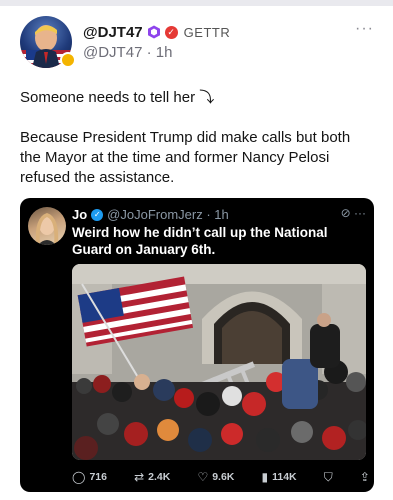 The image size is (393, 500). Describe the element at coordinates (196, 3) in the screenshot. I see `top-strip` at that location.